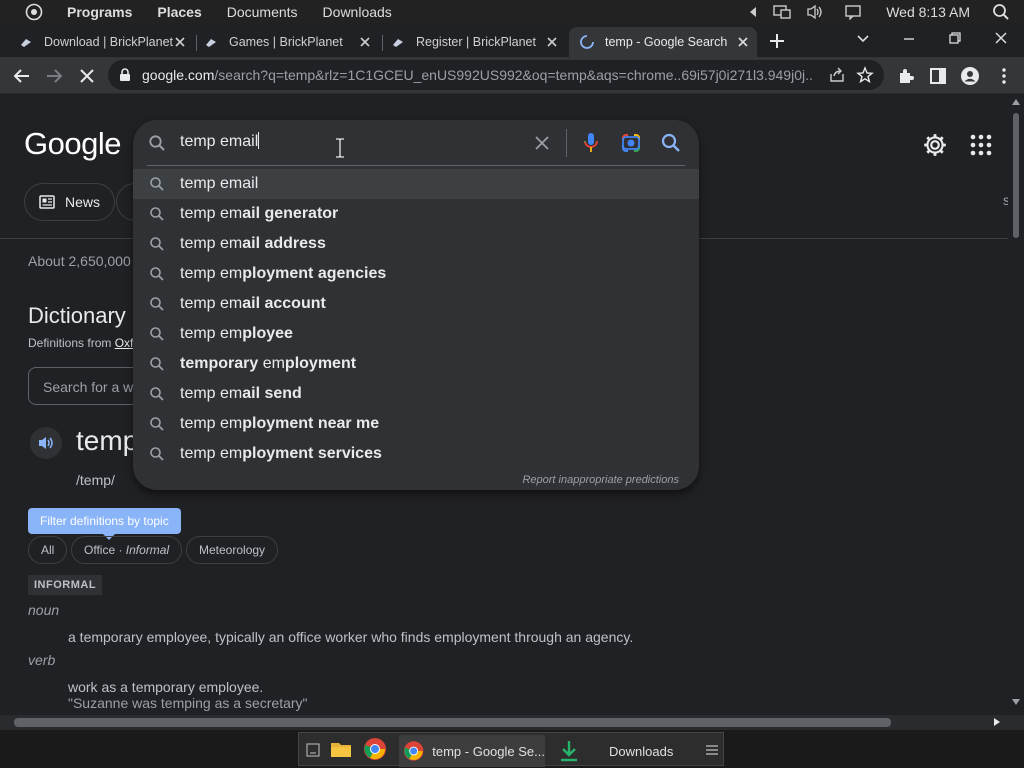  Describe the element at coordinates (99, 12) in the screenshot. I see `os-menu-programs: Programs` at that location.